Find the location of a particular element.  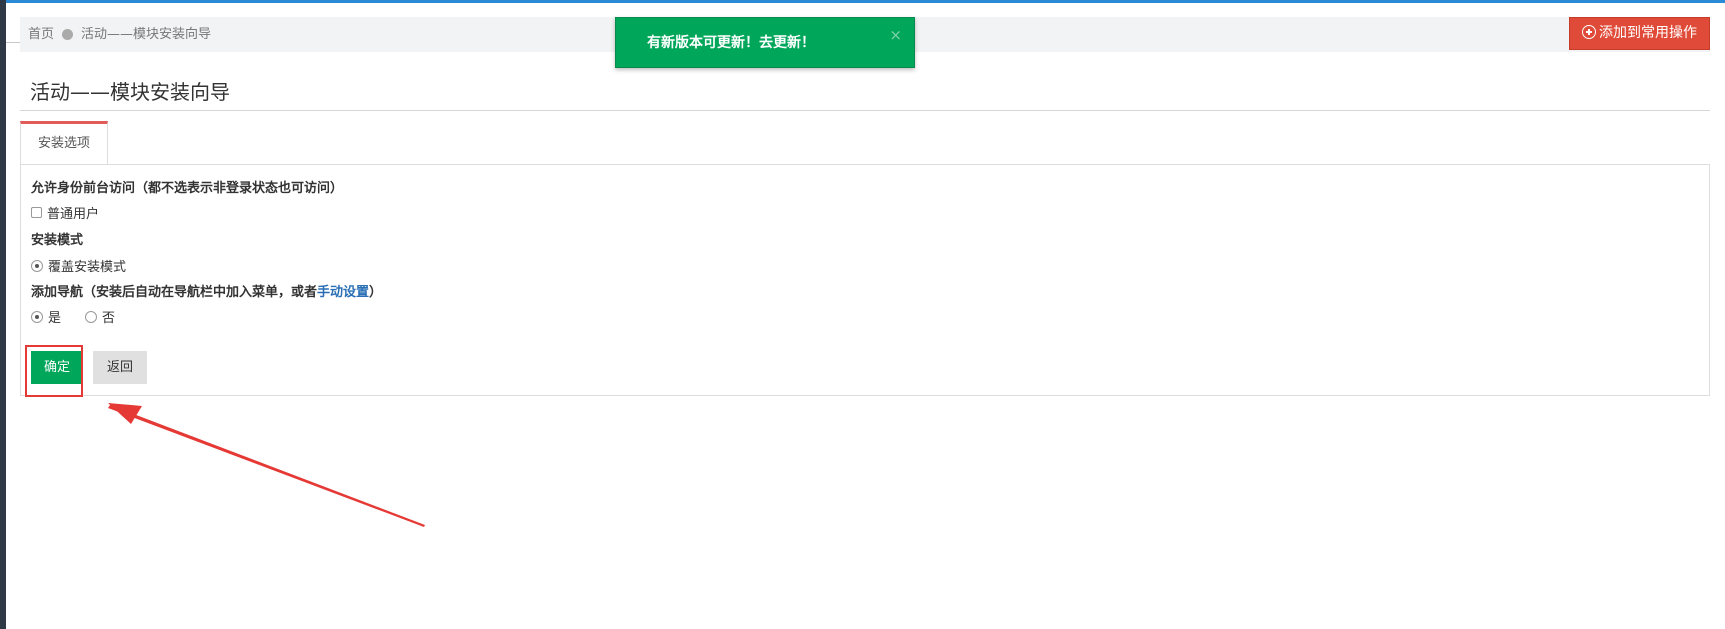

annotation-arrow-icon is located at coordinates (266, 465).